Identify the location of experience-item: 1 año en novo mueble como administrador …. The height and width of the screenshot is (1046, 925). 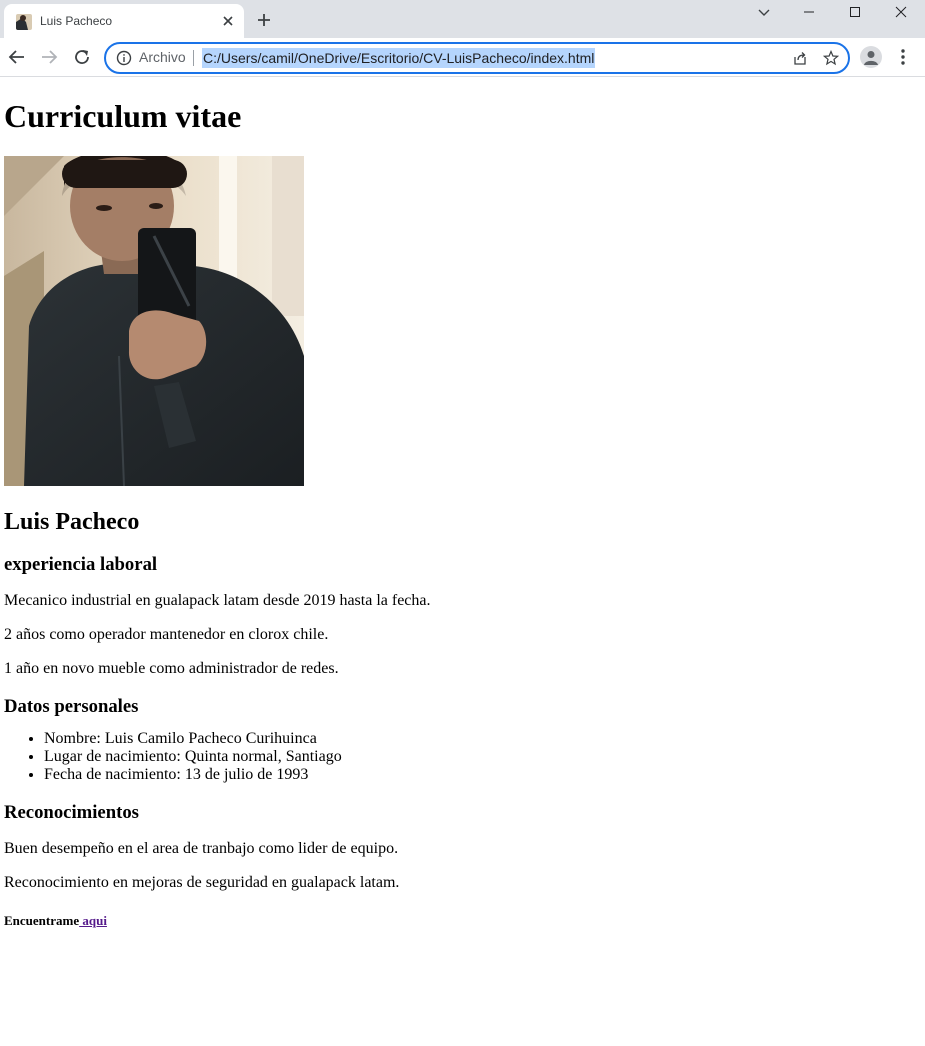
(171, 668).